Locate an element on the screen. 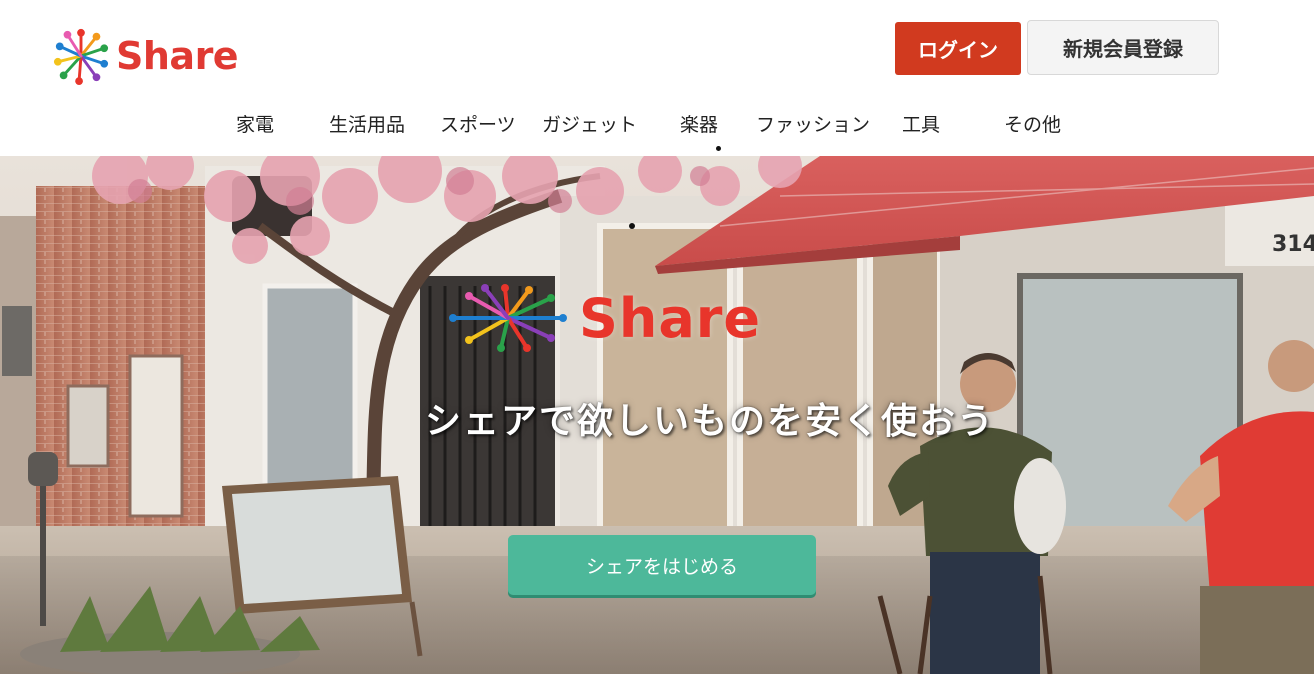 This screenshot has height=696, width=1314. nav-active-indicator is located at coordinates (718, 148).